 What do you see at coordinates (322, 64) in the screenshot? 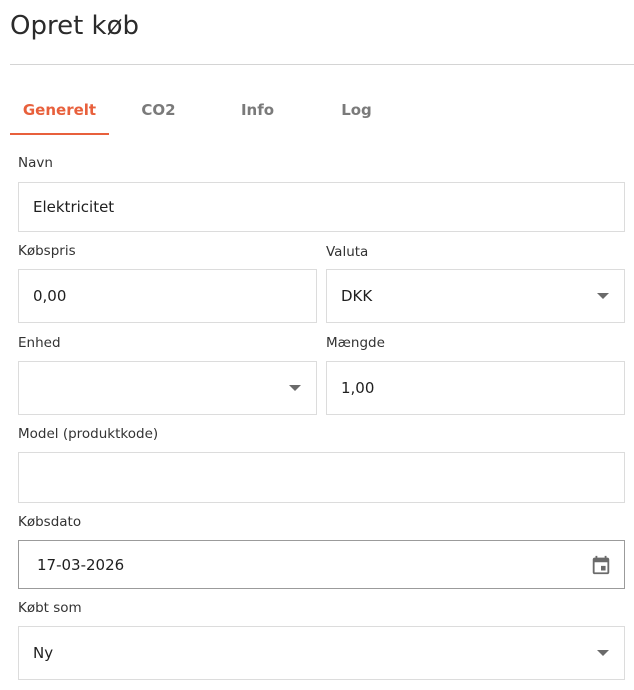
I see `title-divider` at bounding box center [322, 64].